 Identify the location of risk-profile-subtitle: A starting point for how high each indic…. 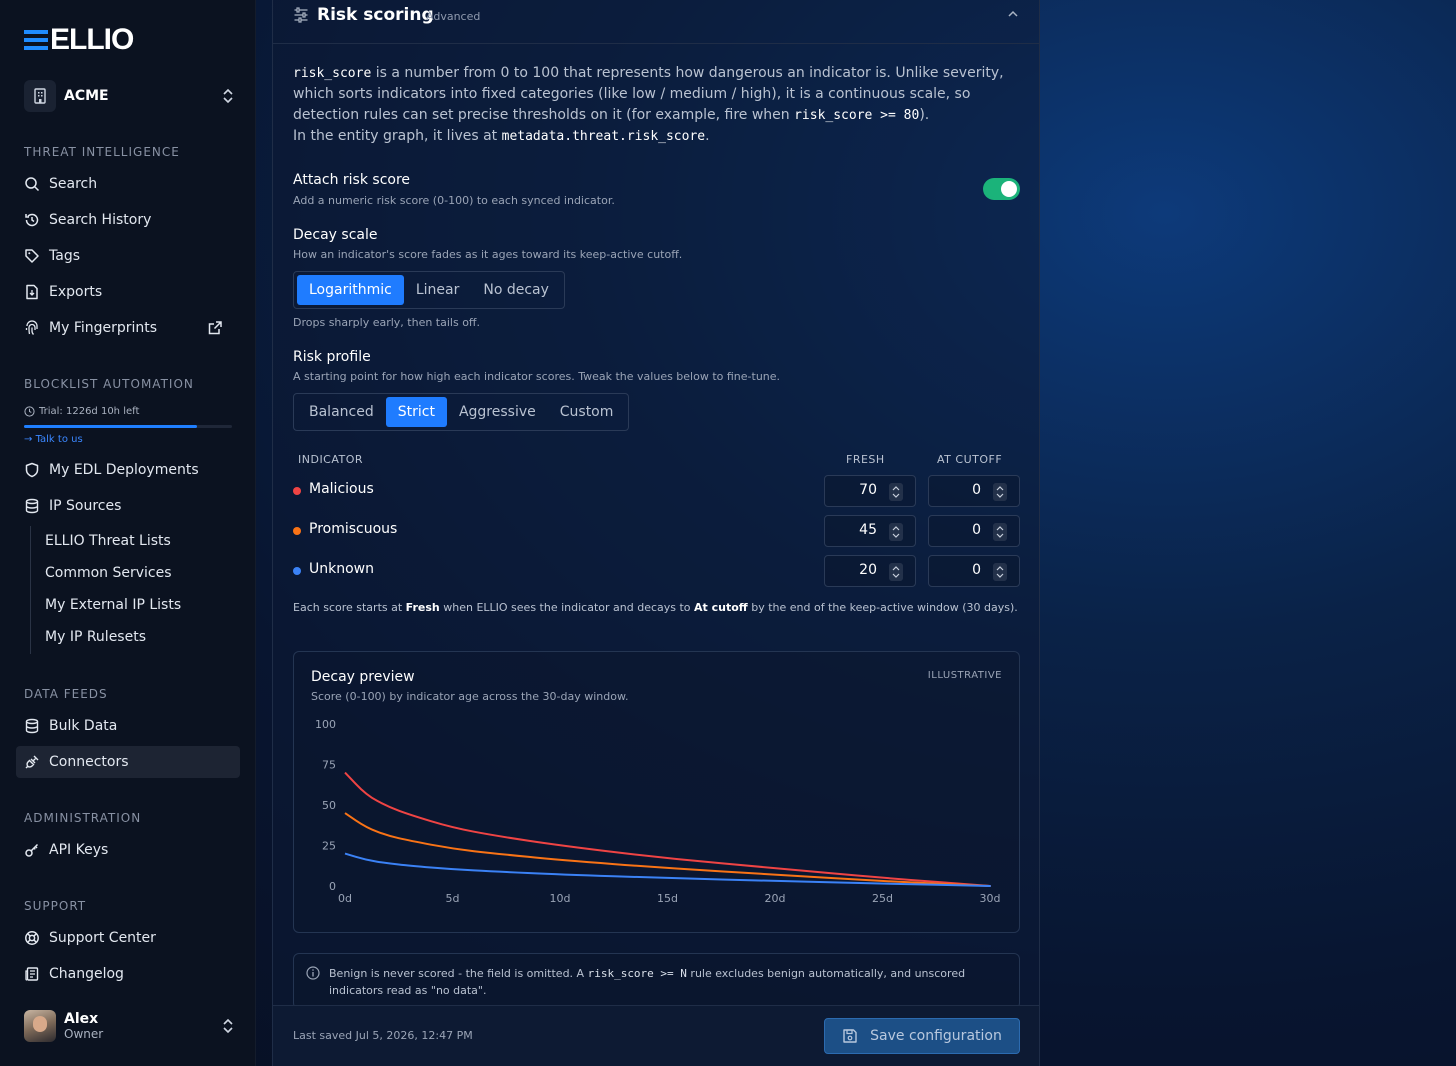
(537, 376).